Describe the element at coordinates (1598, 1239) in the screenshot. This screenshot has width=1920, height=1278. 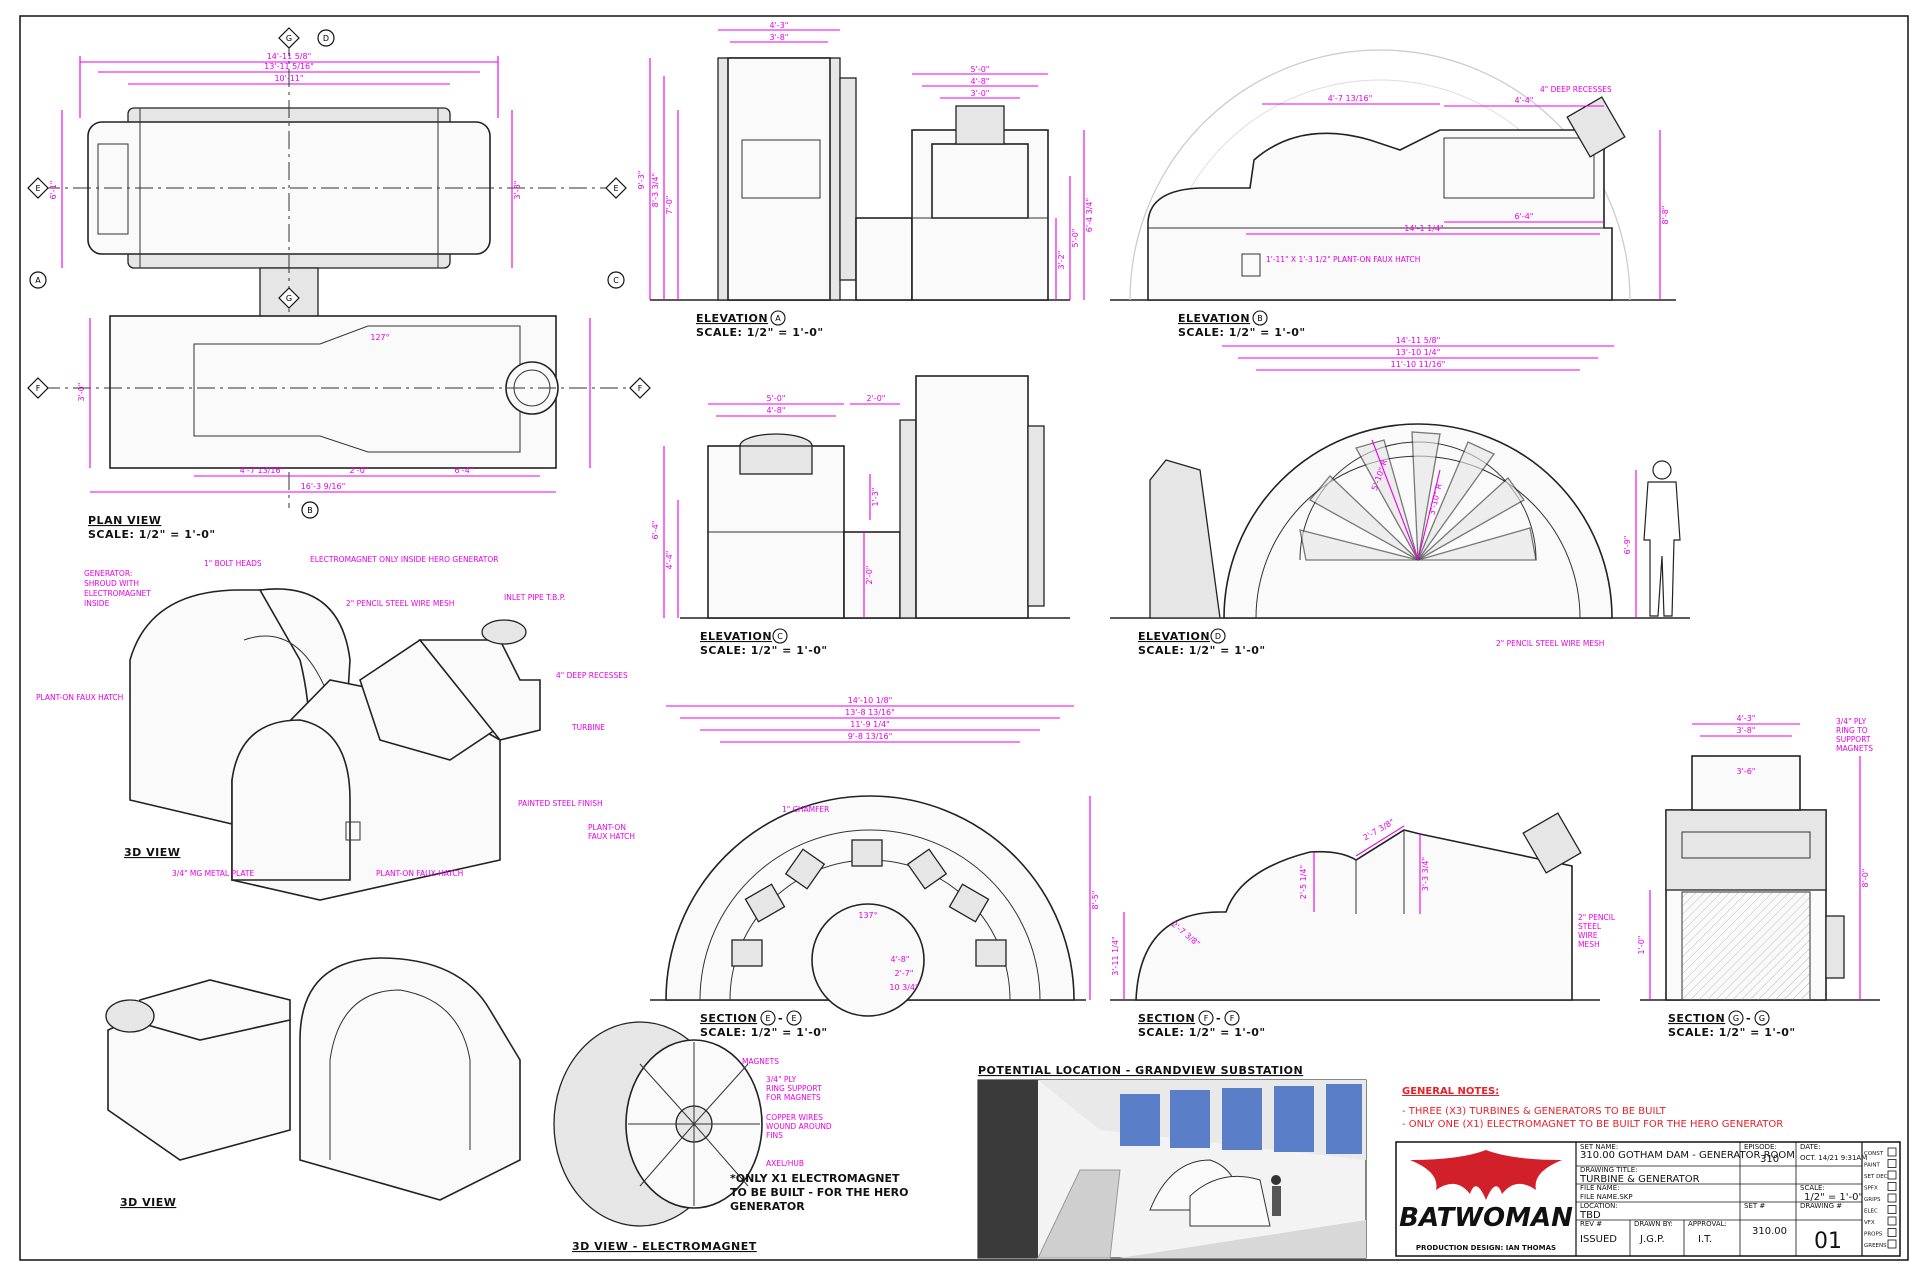
I see `svg-text: ISSUED` at that location.